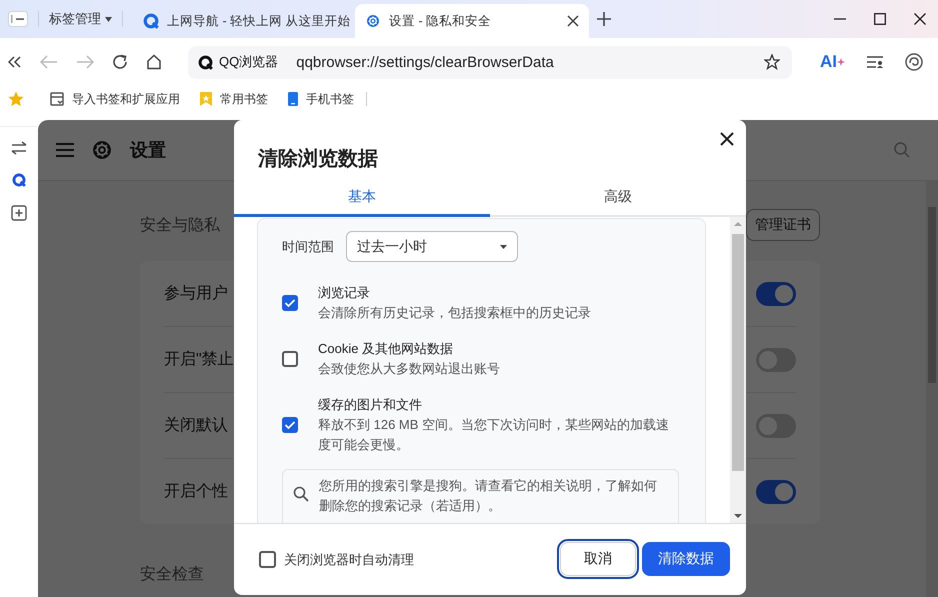 This screenshot has height=597, width=938. What do you see at coordinates (308, 247) in the screenshot?
I see `time-range-label: 时间范围` at bounding box center [308, 247].